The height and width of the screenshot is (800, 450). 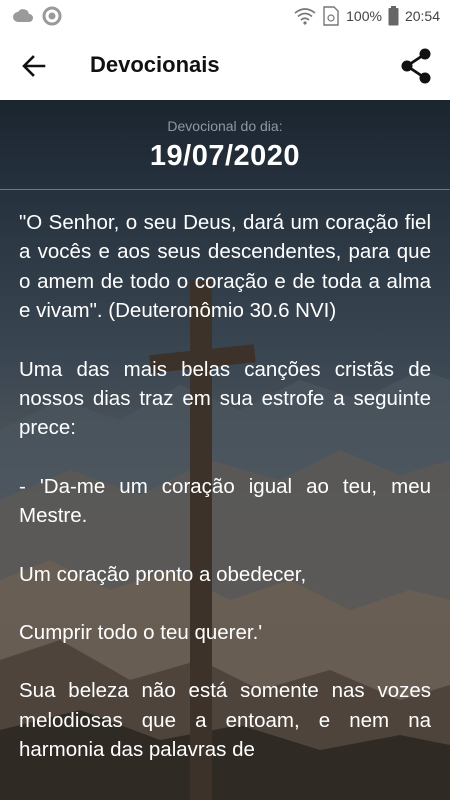 I want to click on divider, so click(x=225, y=189).